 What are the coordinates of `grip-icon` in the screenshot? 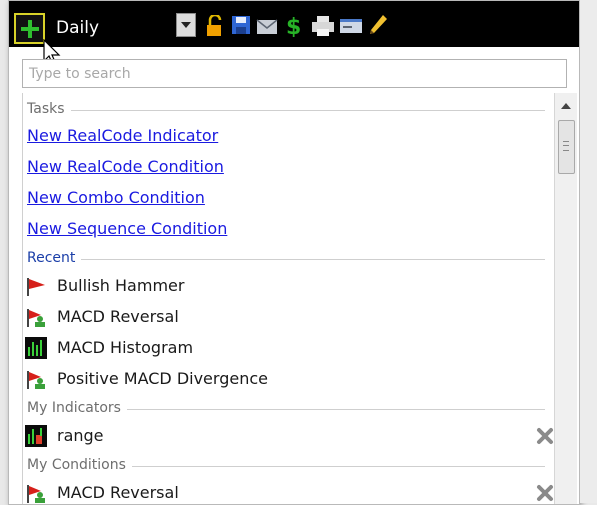 It's located at (566, 146).